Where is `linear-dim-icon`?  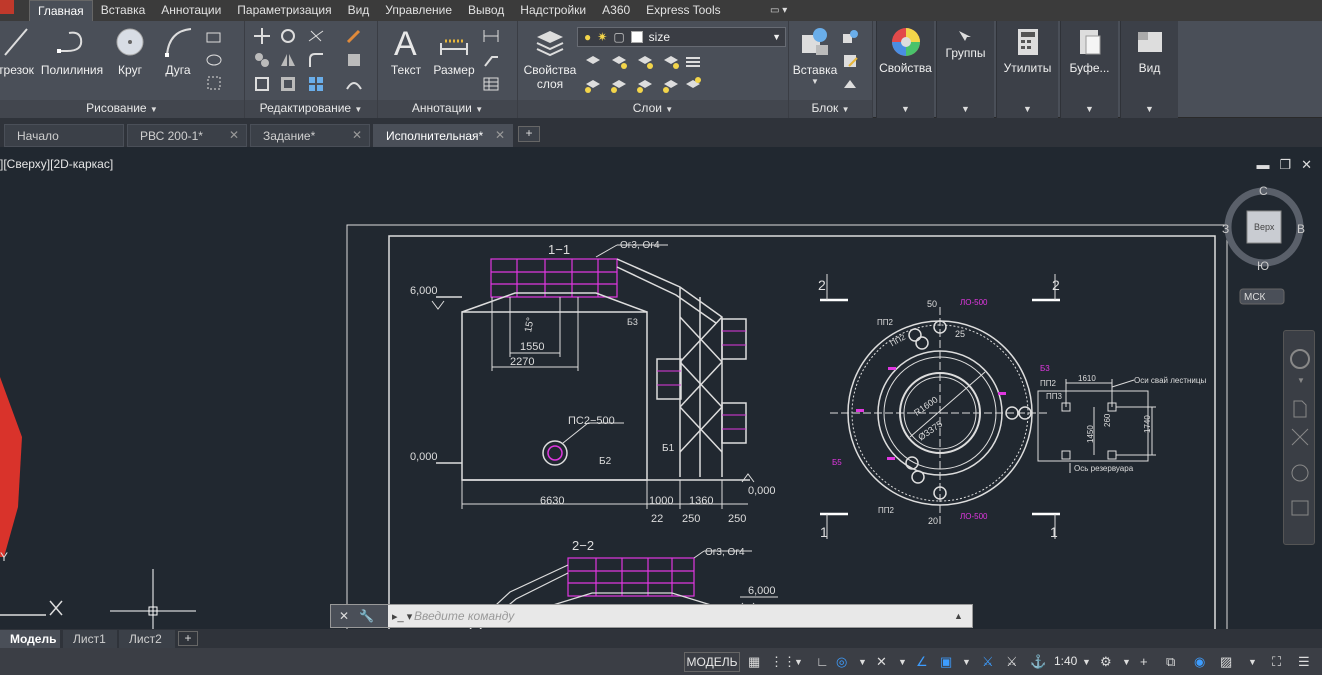
linear-dim-icon is located at coordinates (491, 36).